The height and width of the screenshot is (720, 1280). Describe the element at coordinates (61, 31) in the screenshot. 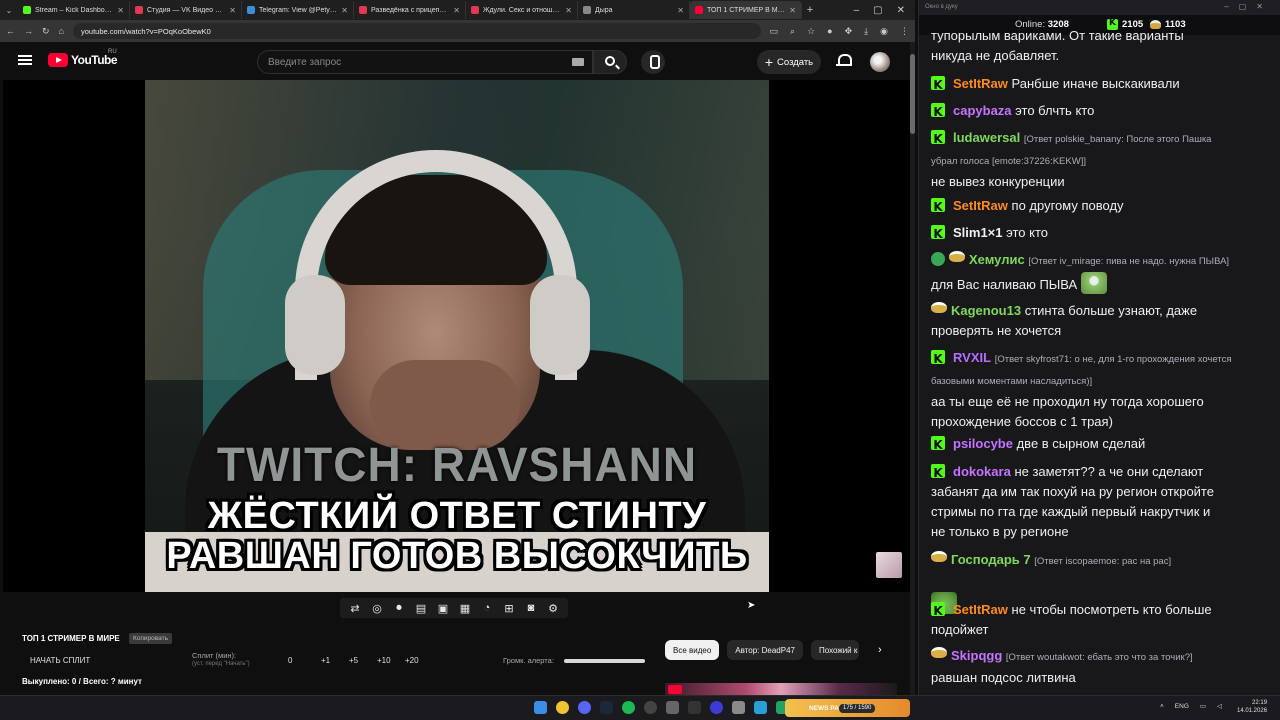

I see `home-icon: ⌂` at that location.